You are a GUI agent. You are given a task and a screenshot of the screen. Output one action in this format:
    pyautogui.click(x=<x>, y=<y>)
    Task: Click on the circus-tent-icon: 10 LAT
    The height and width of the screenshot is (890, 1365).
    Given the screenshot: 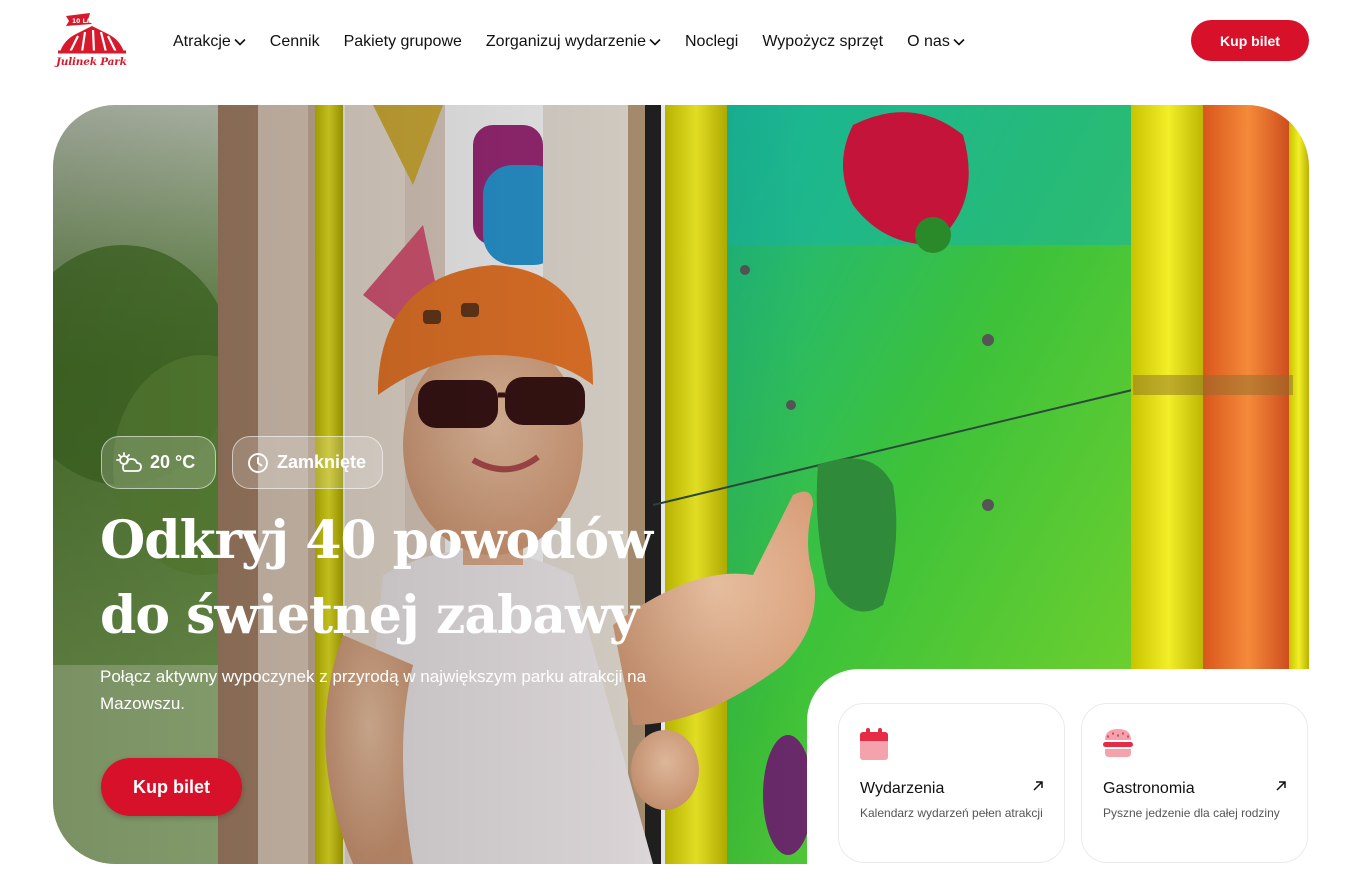 What is the action you would take?
    pyautogui.click(x=92, y=33)
    